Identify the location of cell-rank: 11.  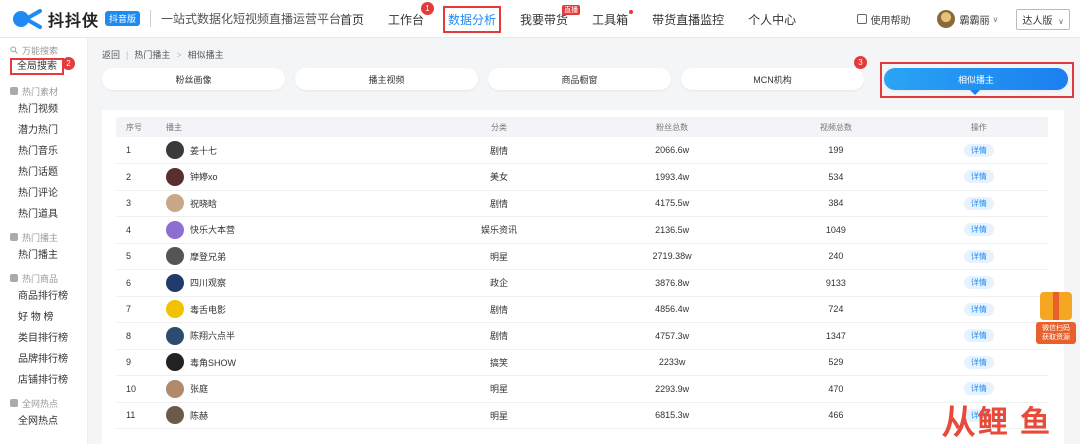
(131, 415).